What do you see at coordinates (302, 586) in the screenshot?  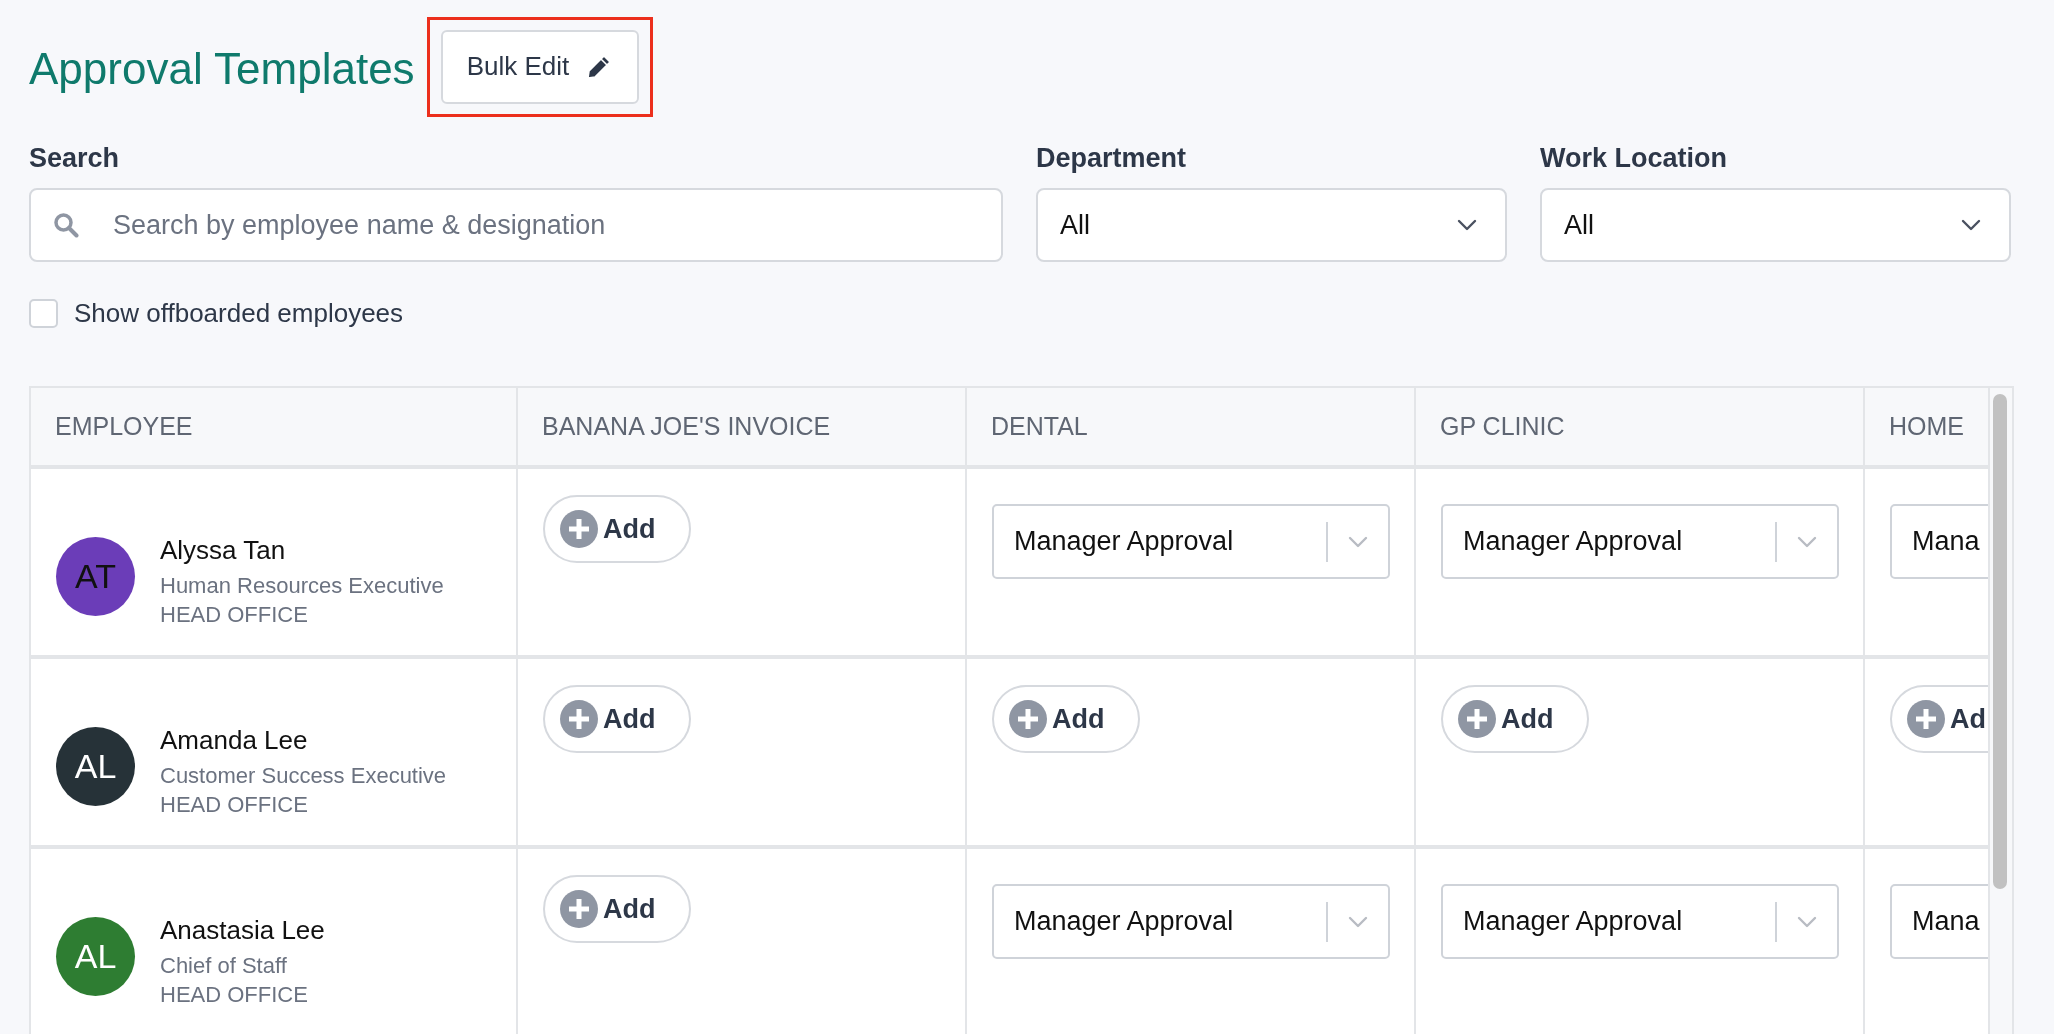 I see `employee-designation: Human Resources Executive` at bounding box center [302, 586].